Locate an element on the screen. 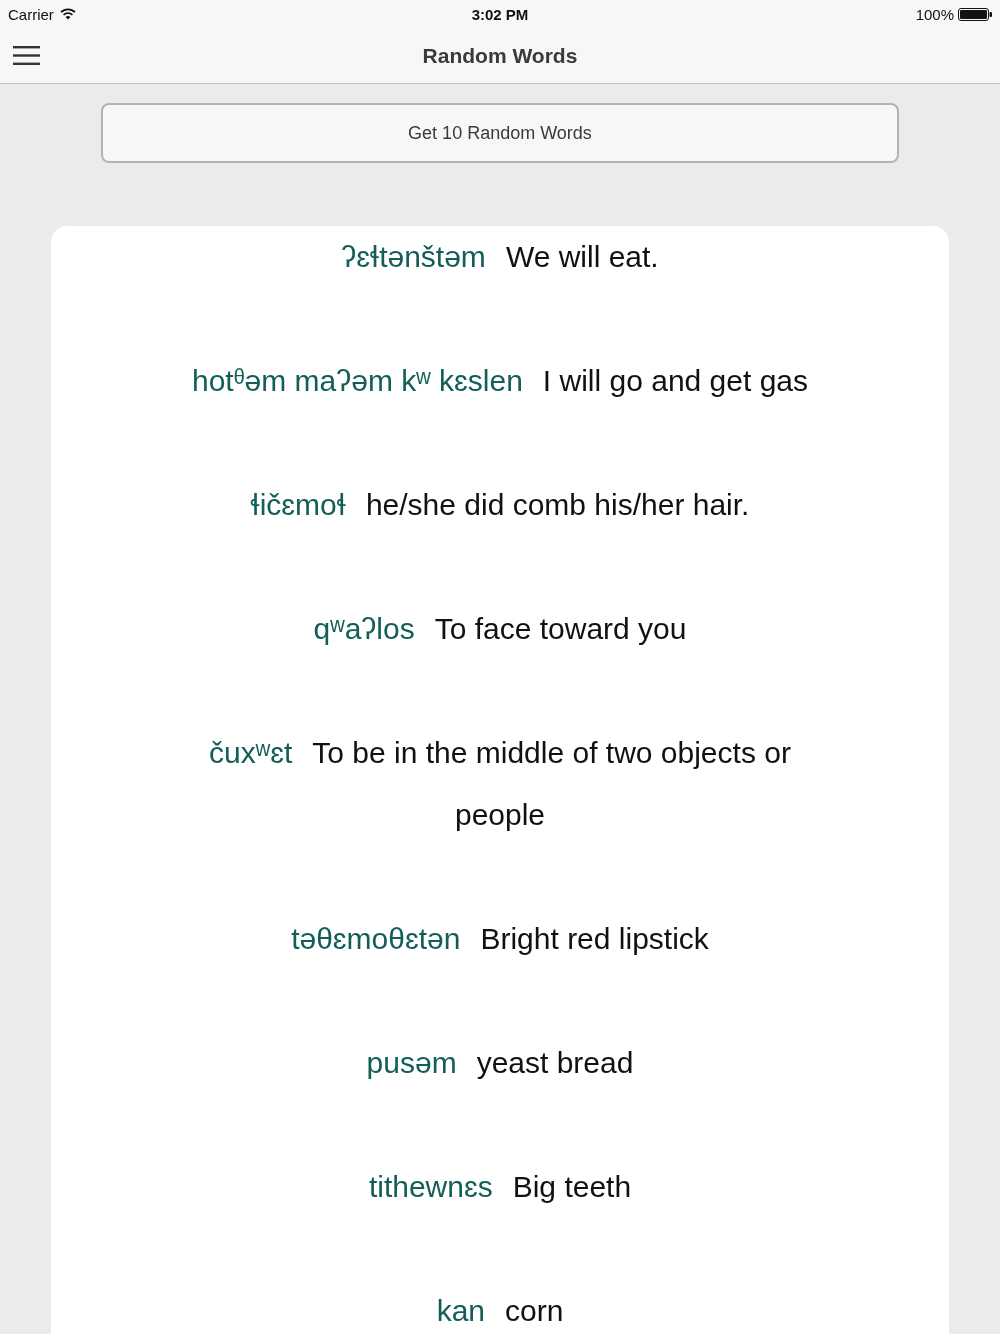 The image size is (1000, 1334). carrier-label: Carrier is located at coordinates (31, 14).